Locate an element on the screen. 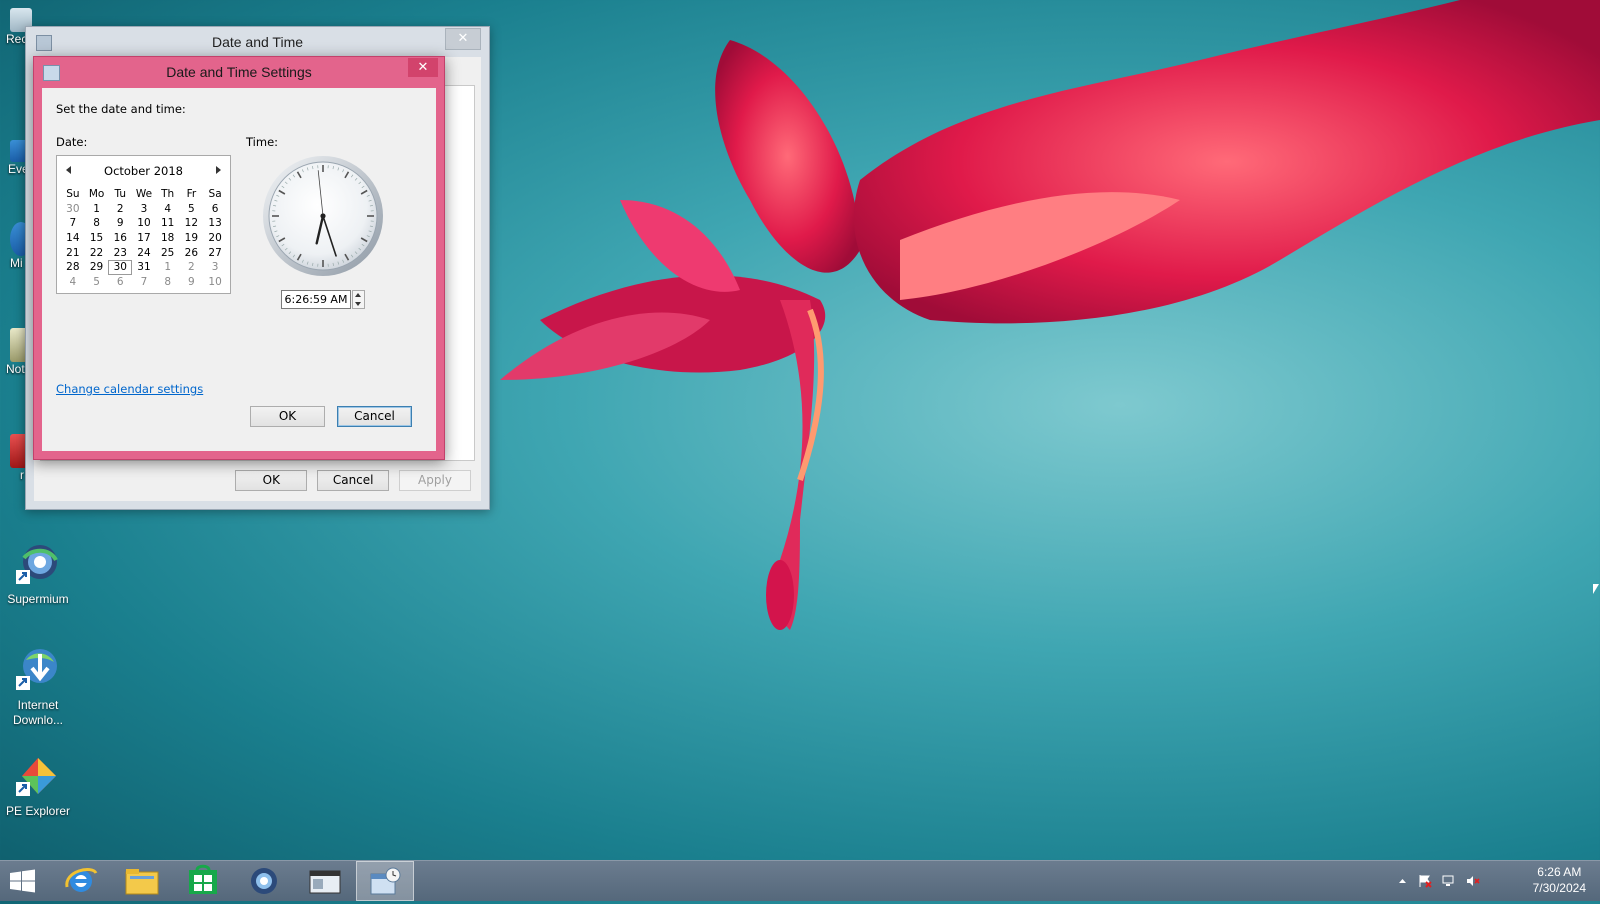 Image resolution: width=1600 pixels, height=904 pixels. window-title: Date and Time is located at coordinates (257, 42).